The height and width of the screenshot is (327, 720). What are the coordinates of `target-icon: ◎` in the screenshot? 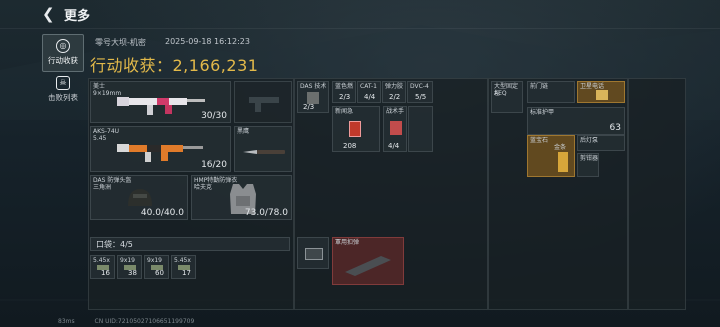 It's located at (63, 46).